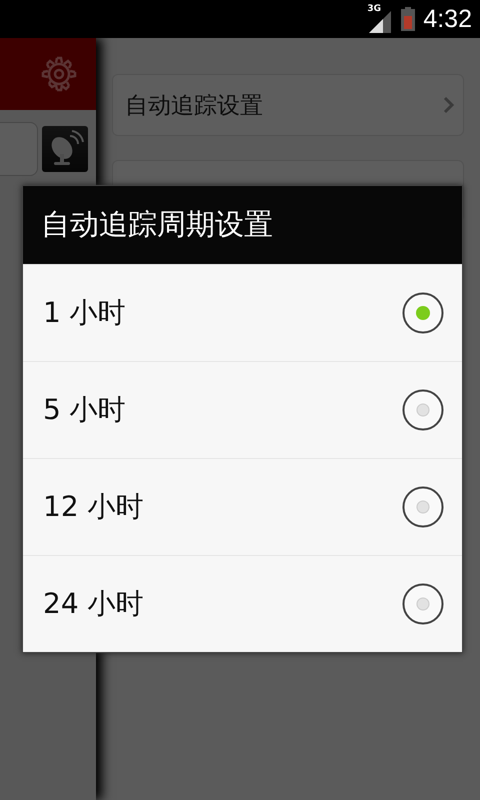  I want to click on option-row: 24 小时, so click(242, 603).